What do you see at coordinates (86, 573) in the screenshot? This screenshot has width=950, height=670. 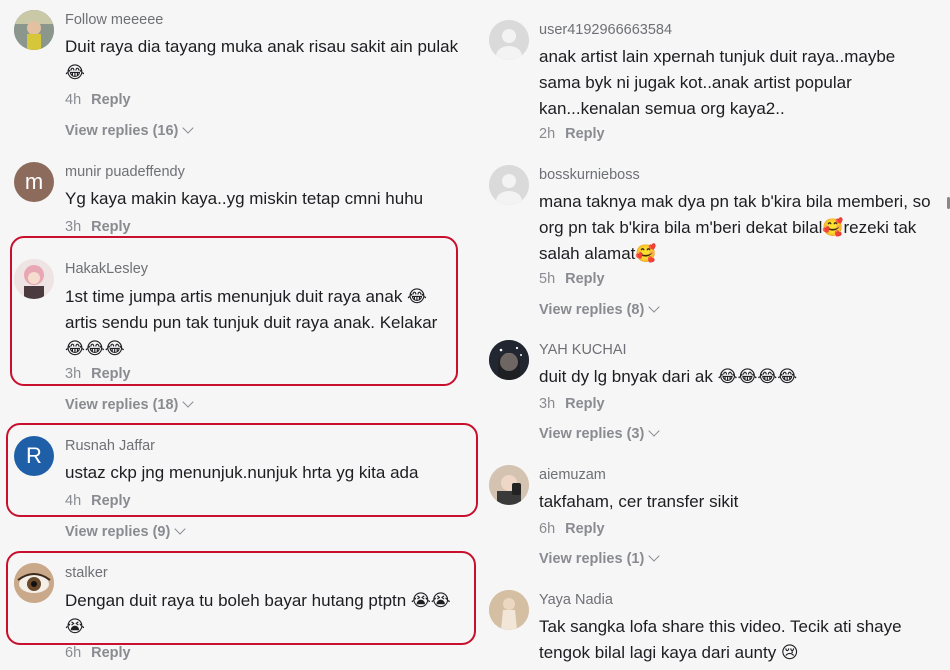 I see `comment-username: stalker` at bounding box center [86, 573].